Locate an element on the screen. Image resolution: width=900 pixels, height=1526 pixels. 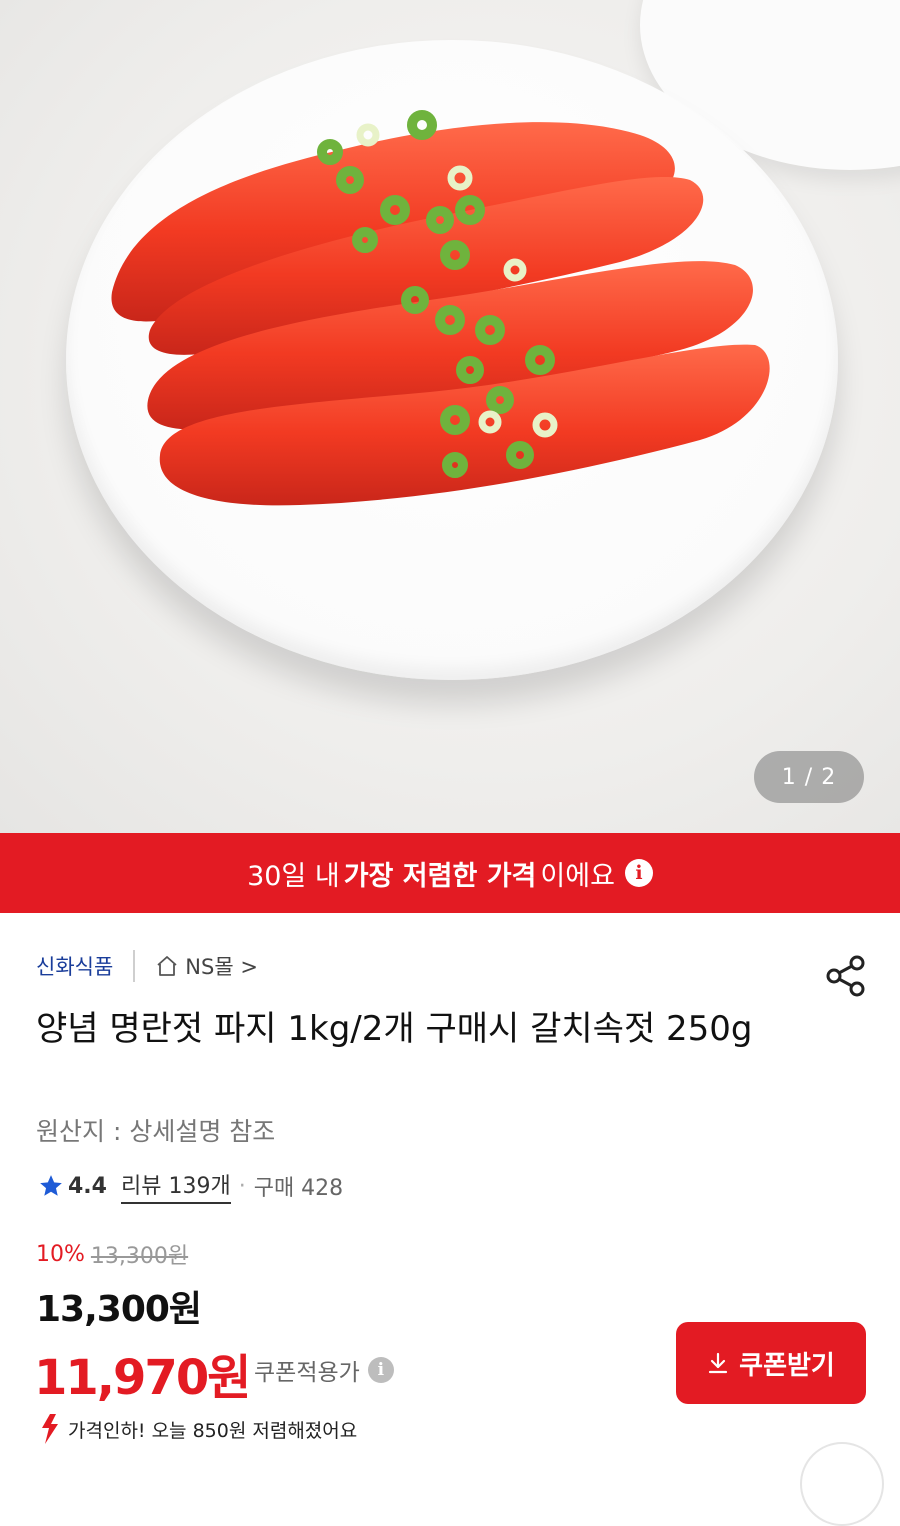
banner-text-post: 이에요 is located at coordinates (577, 876).